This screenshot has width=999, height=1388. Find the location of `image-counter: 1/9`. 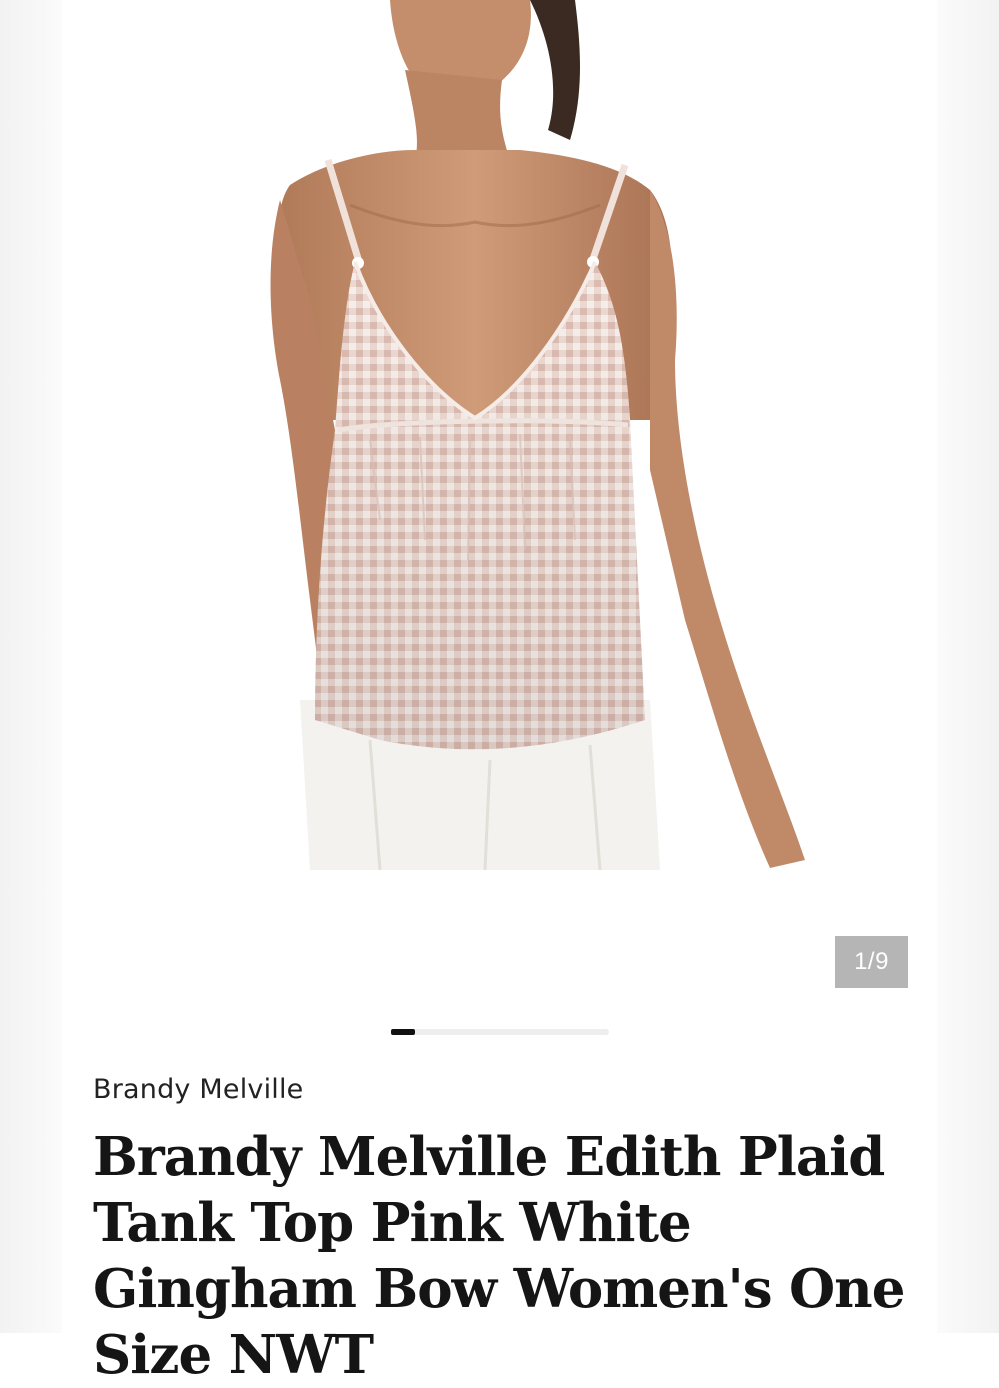

image-counter: 1/9 is located at coordinates (871, 962).